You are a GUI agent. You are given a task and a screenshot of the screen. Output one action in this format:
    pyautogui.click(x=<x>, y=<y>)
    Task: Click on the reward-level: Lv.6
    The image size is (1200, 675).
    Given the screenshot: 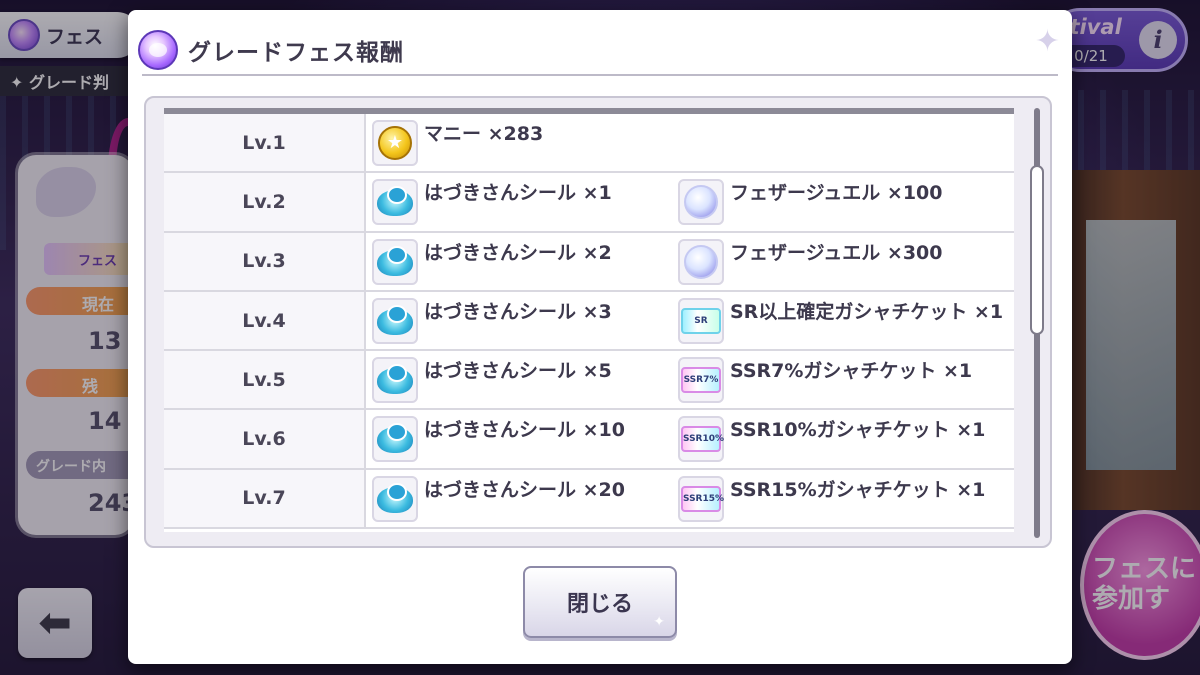 What is the action you would take?
    pyautogui.click(x=265, y=439)
    